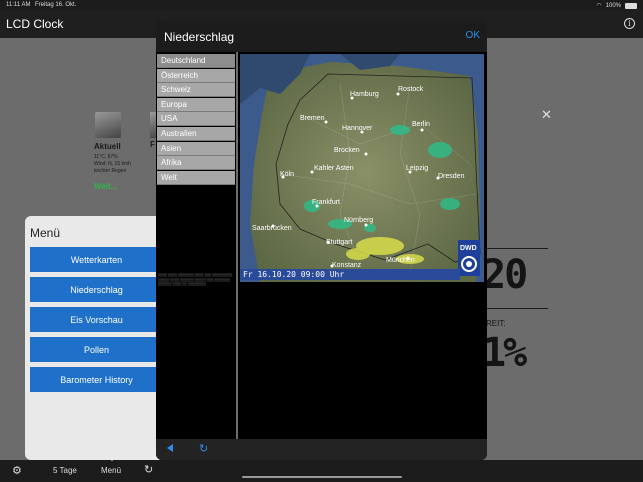 The height and width of the screenshot is (482, 643). I want to click on weather-condition: leichter Regen, so click(110, 171).